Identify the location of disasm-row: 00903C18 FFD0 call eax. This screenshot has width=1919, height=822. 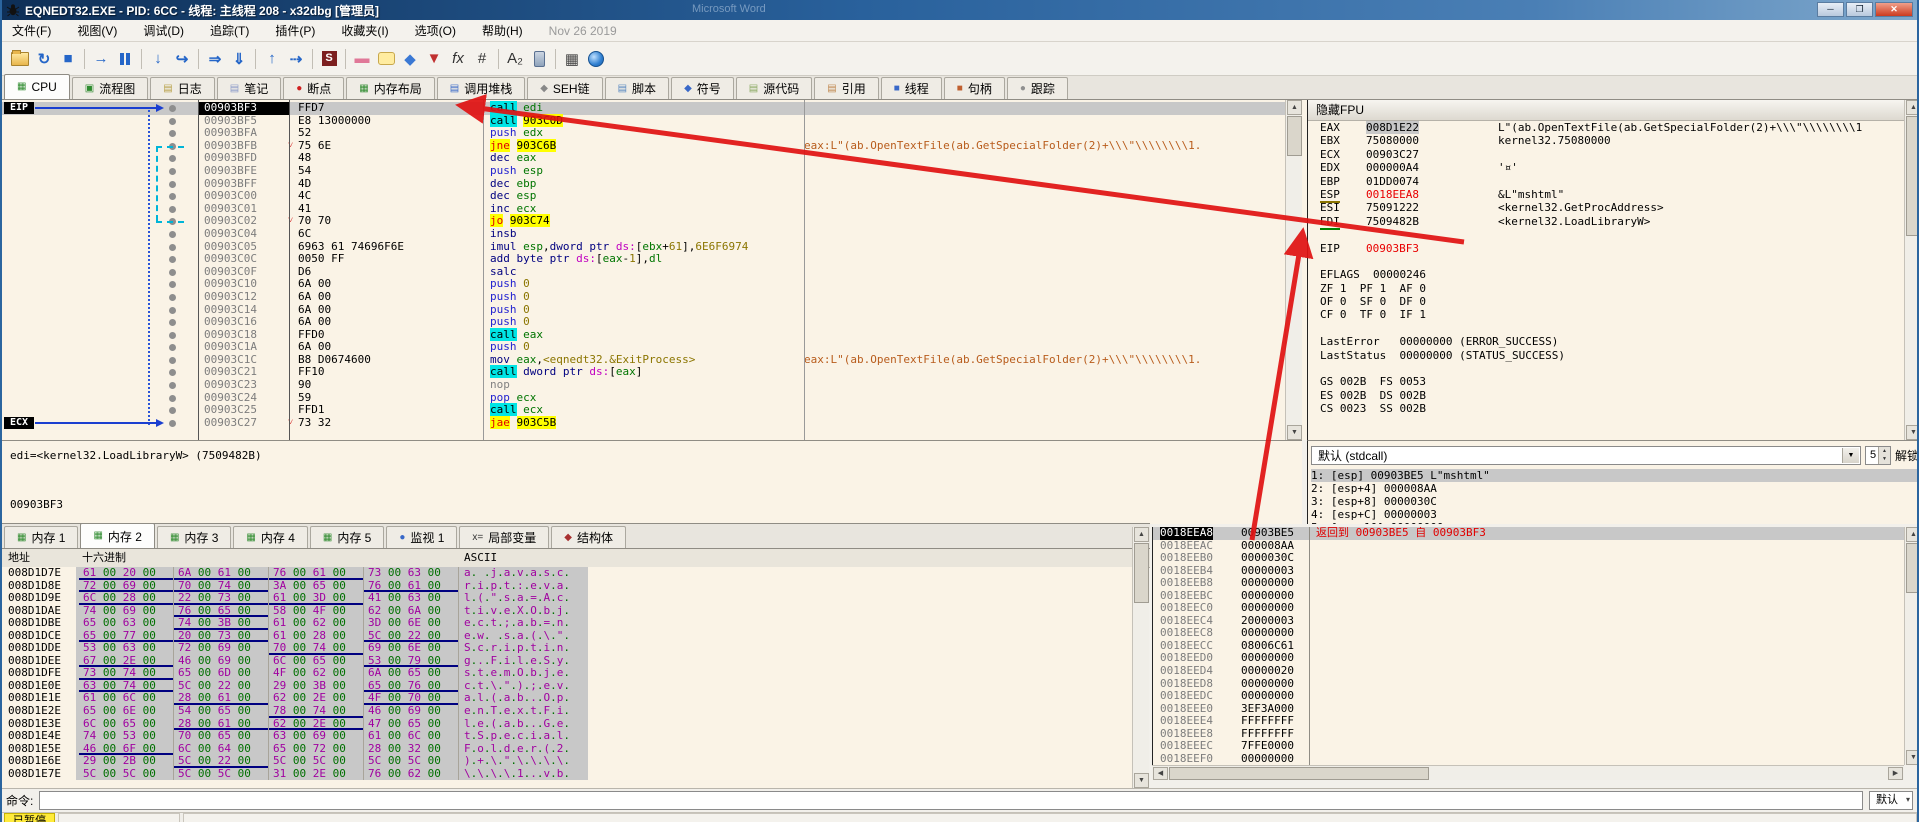
(643, 334).